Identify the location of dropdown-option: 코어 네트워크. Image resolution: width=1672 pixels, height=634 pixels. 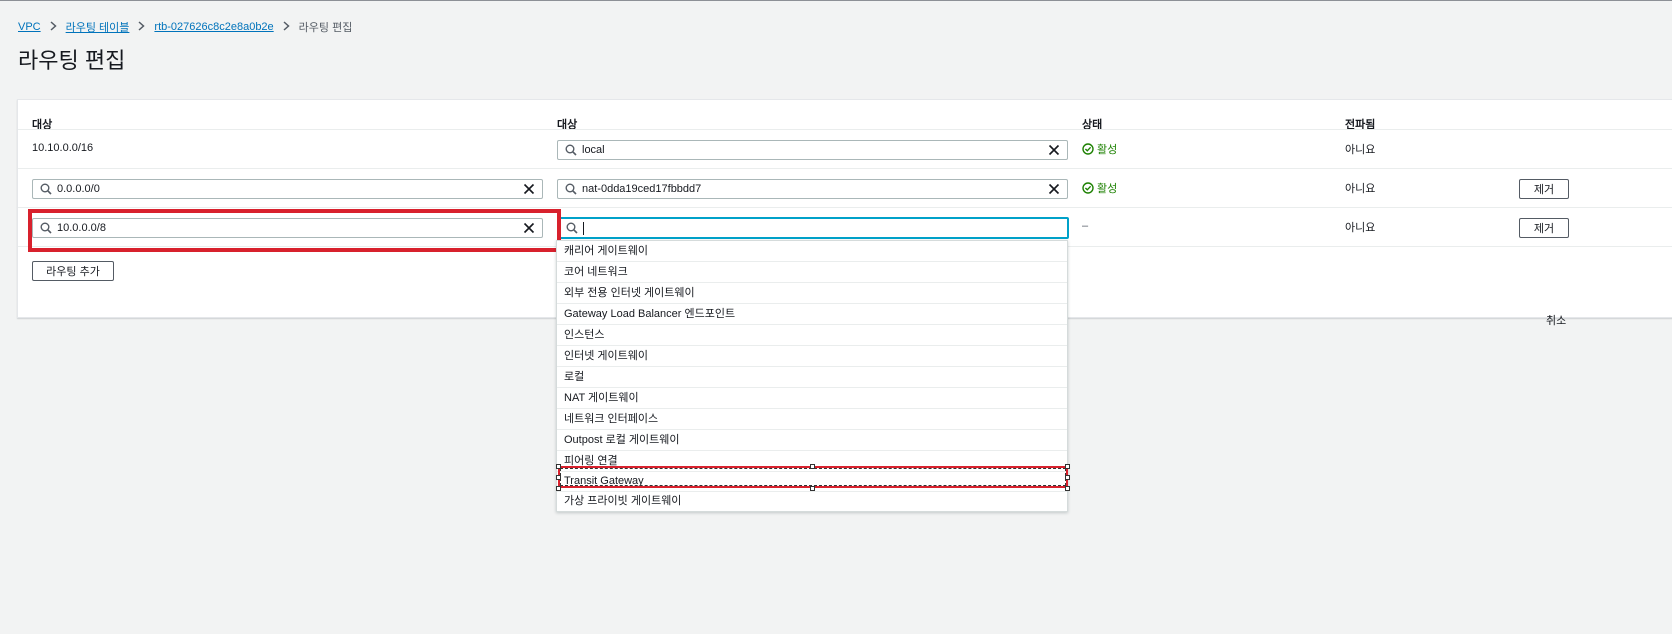
(812, 272).